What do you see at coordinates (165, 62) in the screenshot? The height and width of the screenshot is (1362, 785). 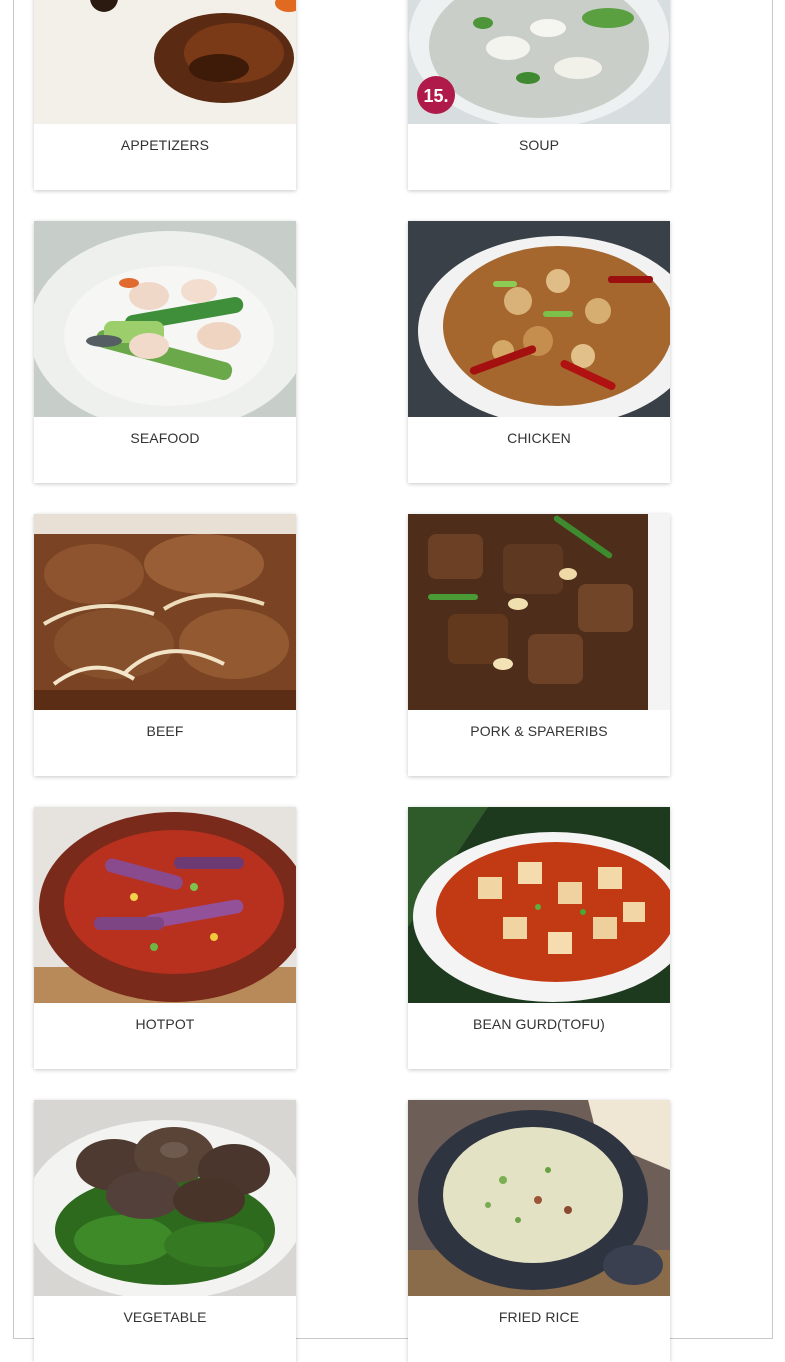 I see `roast-duck-photo` at bounding box center [165, 62].